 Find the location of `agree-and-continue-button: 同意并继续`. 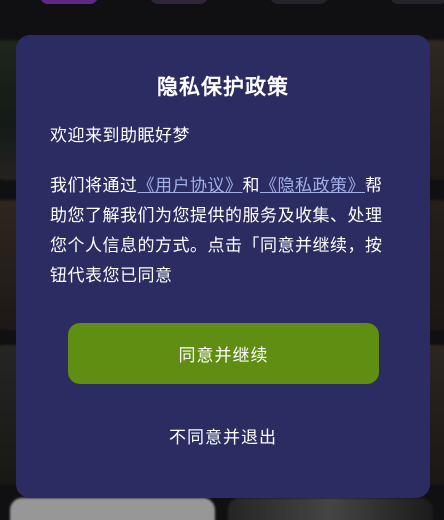

agree-and-continue-button: 同意并继续 is located at coordinates (223, 353).